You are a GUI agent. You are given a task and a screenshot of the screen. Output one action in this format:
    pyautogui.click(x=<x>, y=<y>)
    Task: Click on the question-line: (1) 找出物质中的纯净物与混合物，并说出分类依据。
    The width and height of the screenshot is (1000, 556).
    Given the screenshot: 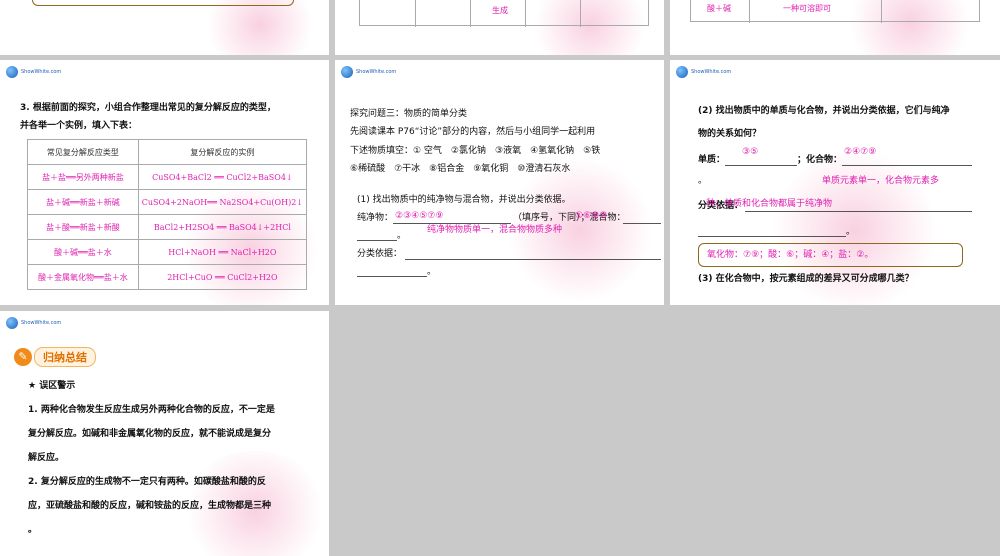 What is the action you would take?
    pyautogui.click(x=464, y=200)
    